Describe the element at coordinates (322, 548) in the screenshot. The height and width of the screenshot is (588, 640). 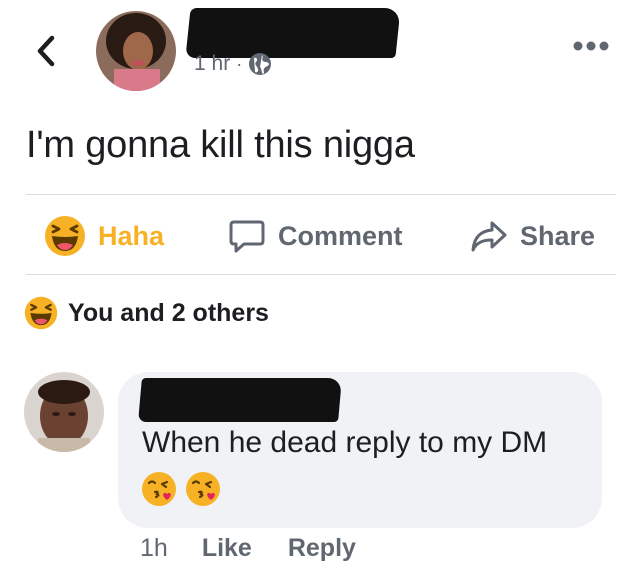
I see `comment-reply-button: Reply` at that location.